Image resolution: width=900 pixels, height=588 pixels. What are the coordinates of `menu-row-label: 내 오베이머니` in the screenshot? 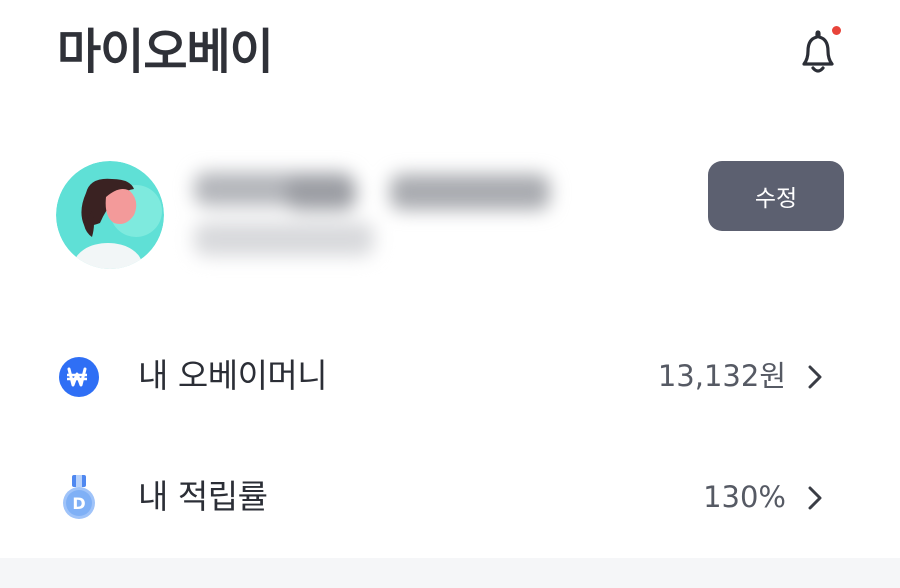 It's located at (233, 375).